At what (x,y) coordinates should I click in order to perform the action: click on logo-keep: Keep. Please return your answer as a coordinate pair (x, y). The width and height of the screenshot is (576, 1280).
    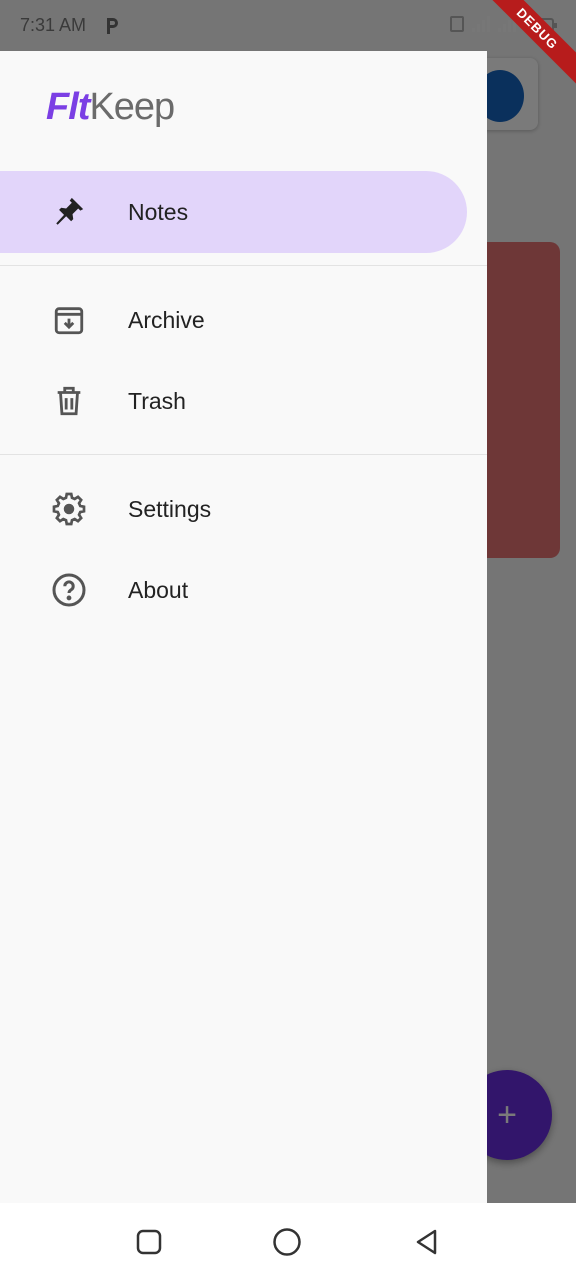
    Looking at the image, I should click on (132, 107).